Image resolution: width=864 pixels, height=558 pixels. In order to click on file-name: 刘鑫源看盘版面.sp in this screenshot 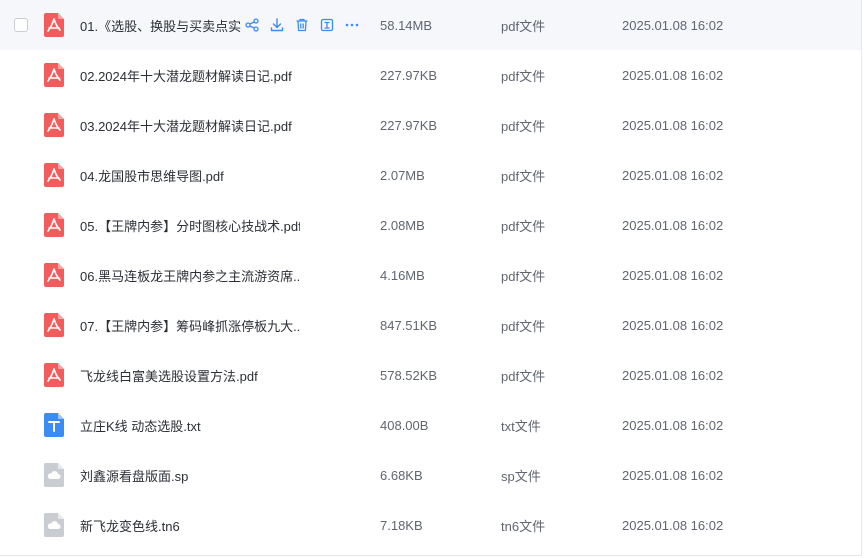, I will do `click(190, 475)`.